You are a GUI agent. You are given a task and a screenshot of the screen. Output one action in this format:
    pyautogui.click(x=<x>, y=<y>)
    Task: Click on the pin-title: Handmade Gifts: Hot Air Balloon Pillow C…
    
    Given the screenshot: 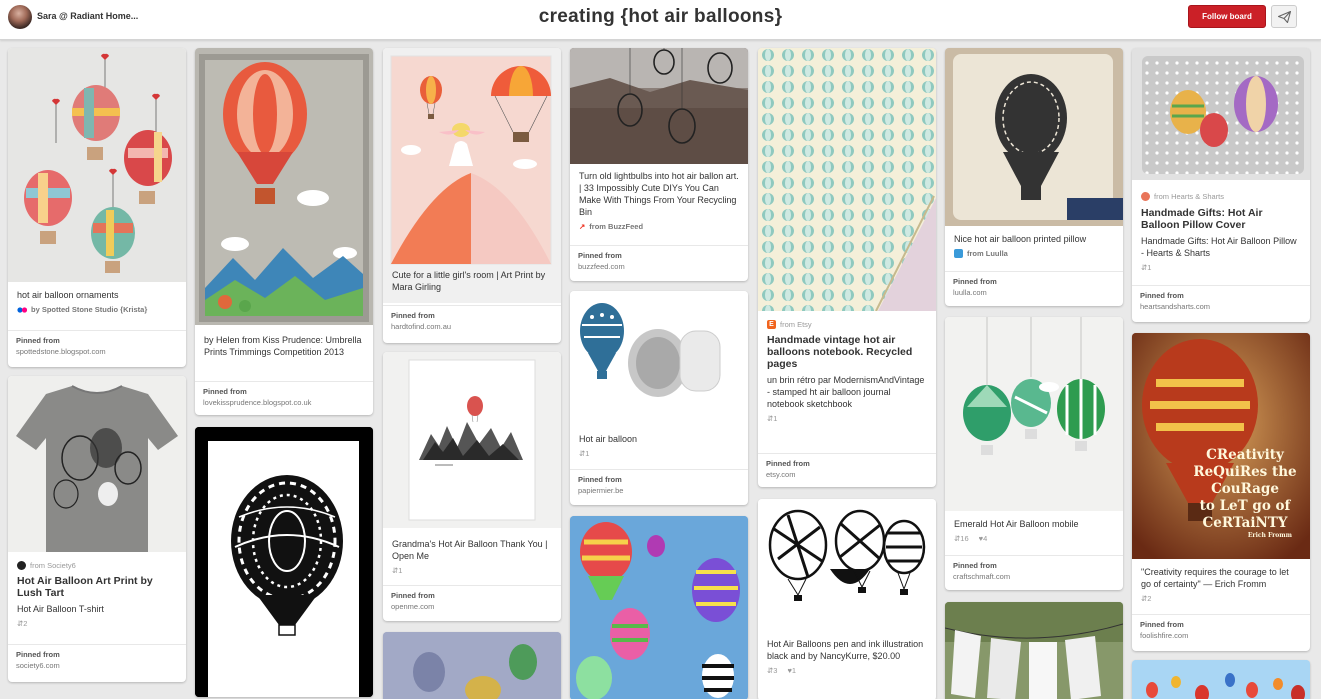 What is the action you would take?
    pyautogui.click(x=1202, y=219)
    